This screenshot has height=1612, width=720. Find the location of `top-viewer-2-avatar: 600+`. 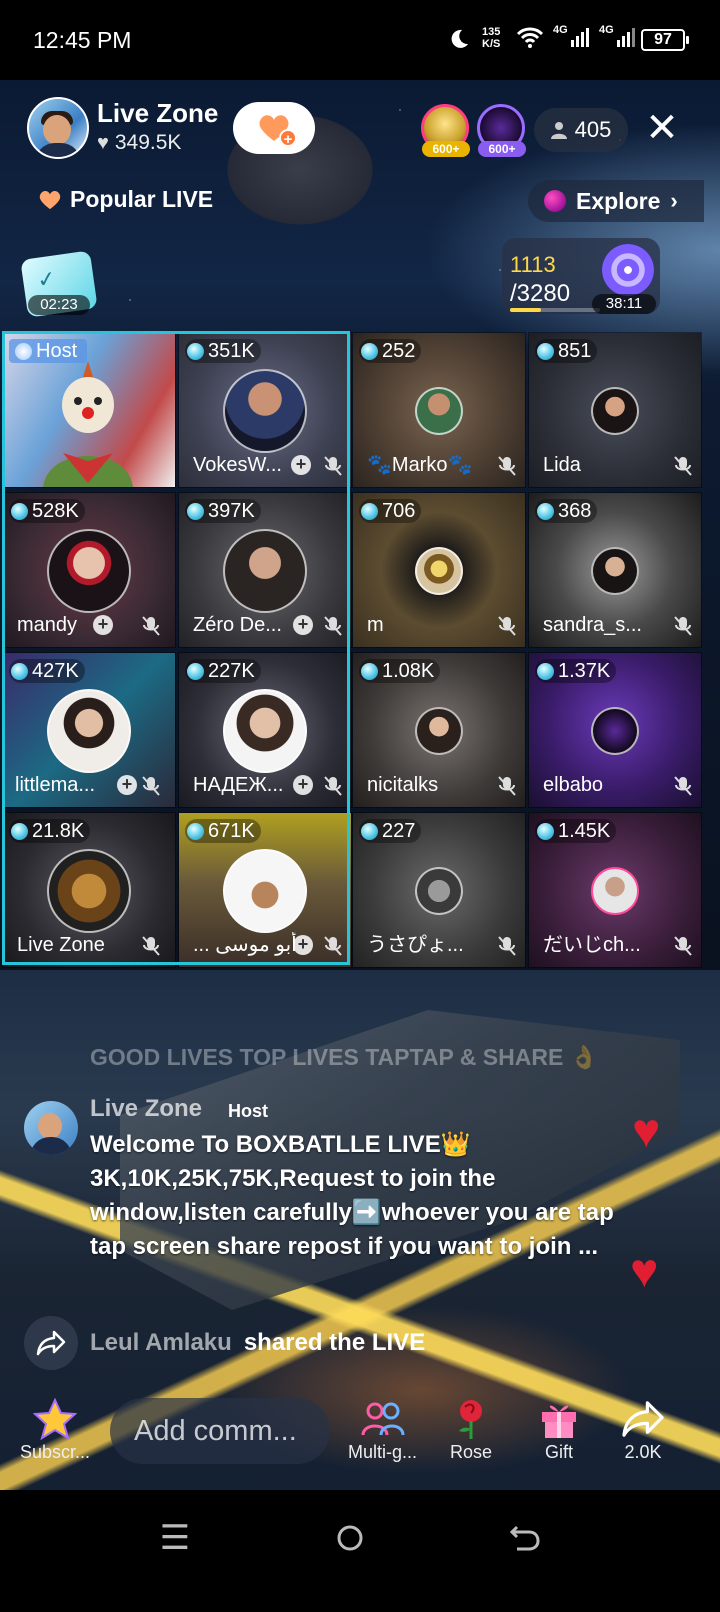

top-viewer-2-avatar: 600+ is located at coordinates (501, 130).